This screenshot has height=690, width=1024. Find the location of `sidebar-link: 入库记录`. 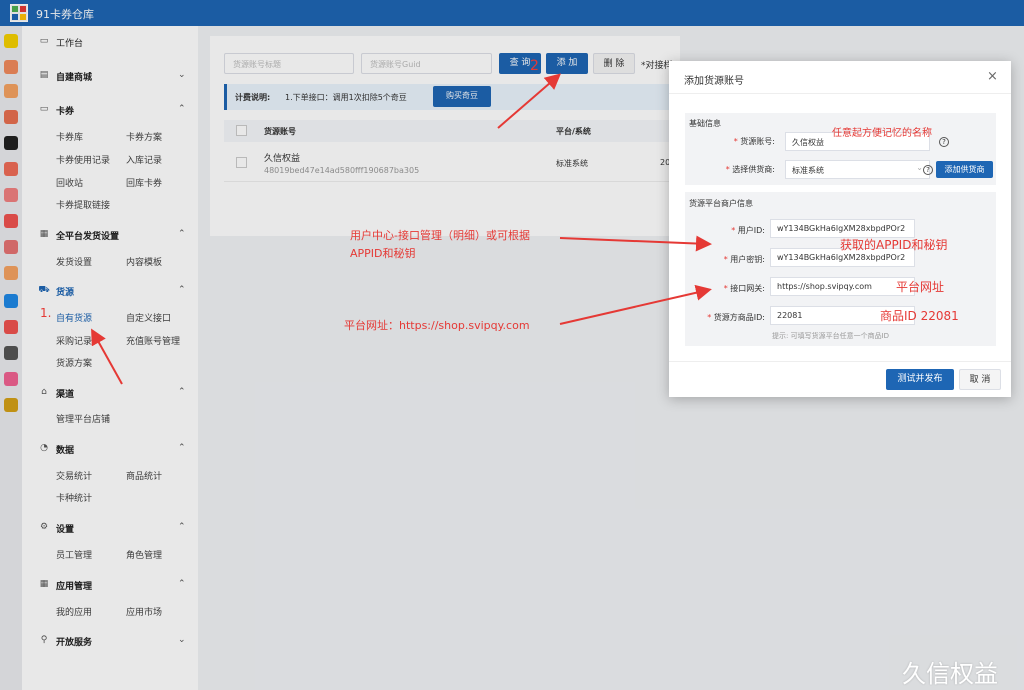

sidebar-link: 入库记录 is located at coordinates (144, 159).